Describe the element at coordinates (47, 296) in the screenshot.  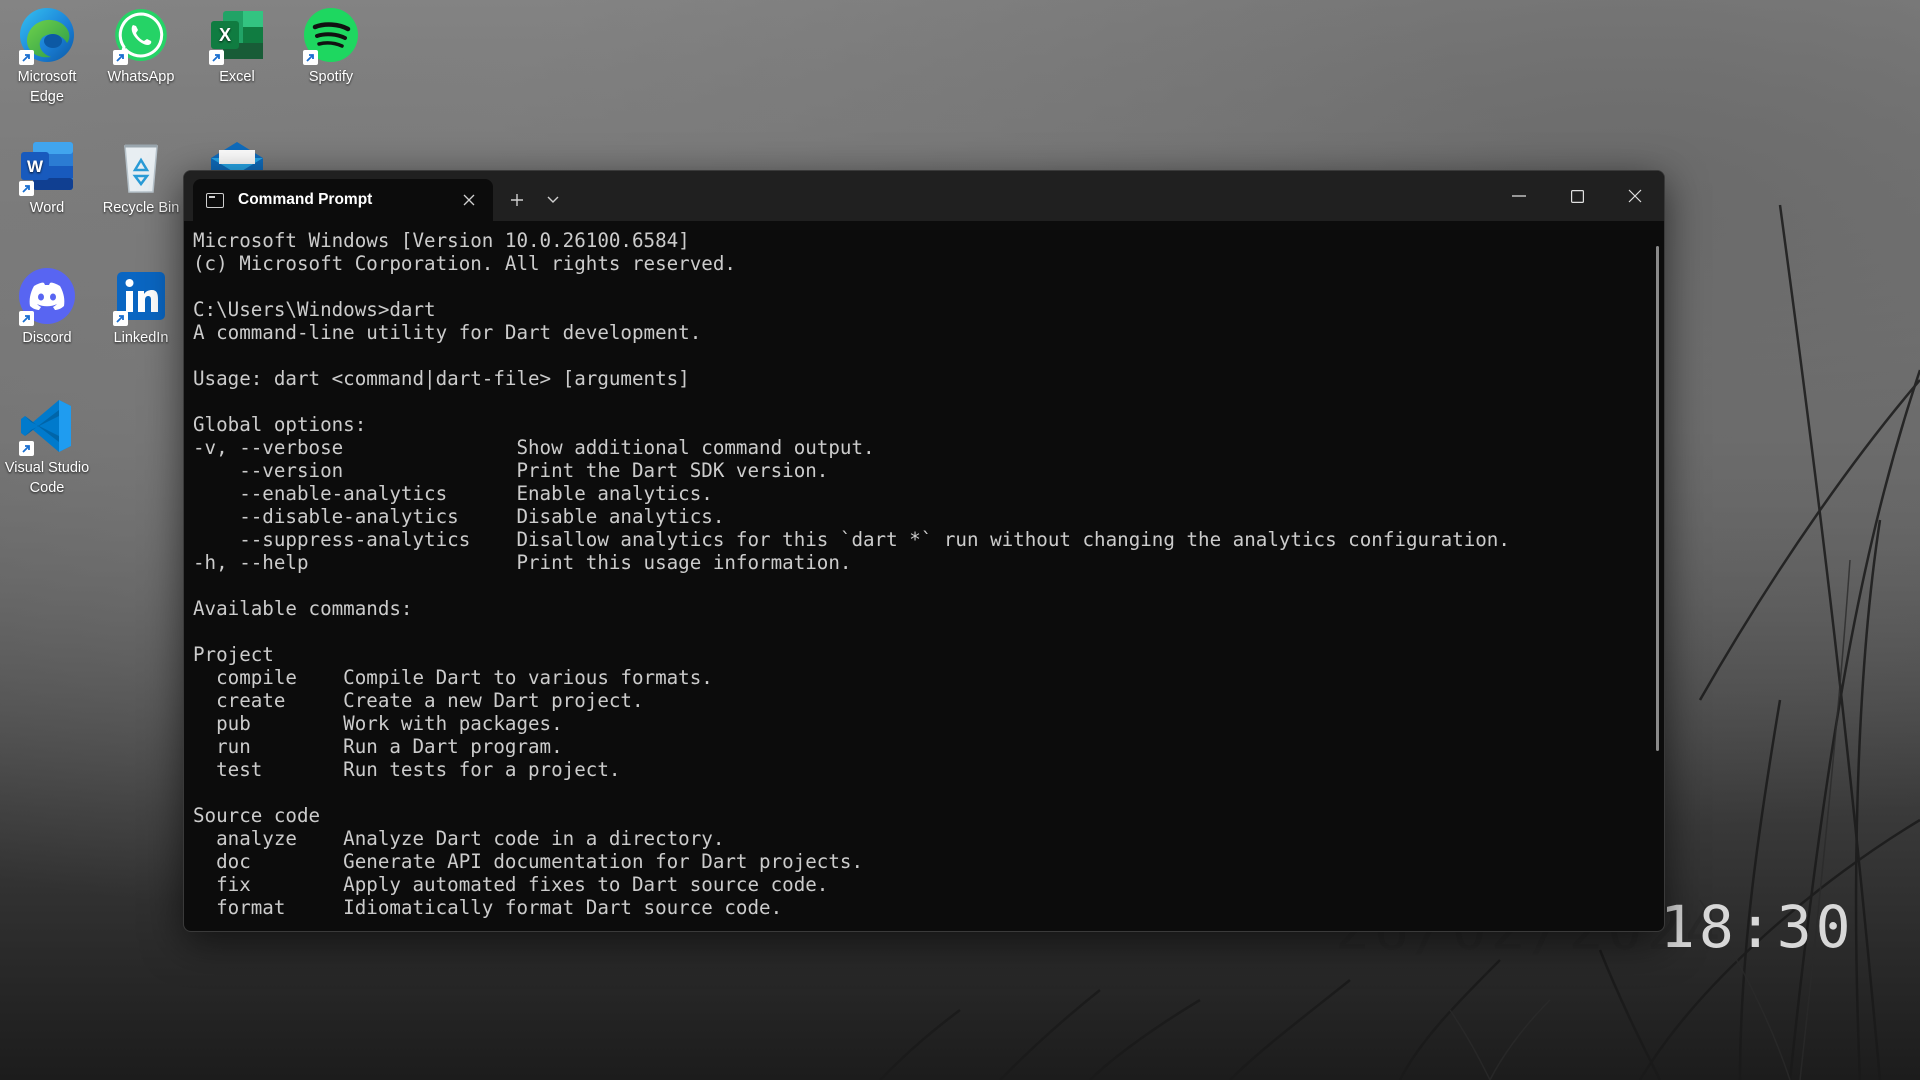
I see `discord-icon` at that location.